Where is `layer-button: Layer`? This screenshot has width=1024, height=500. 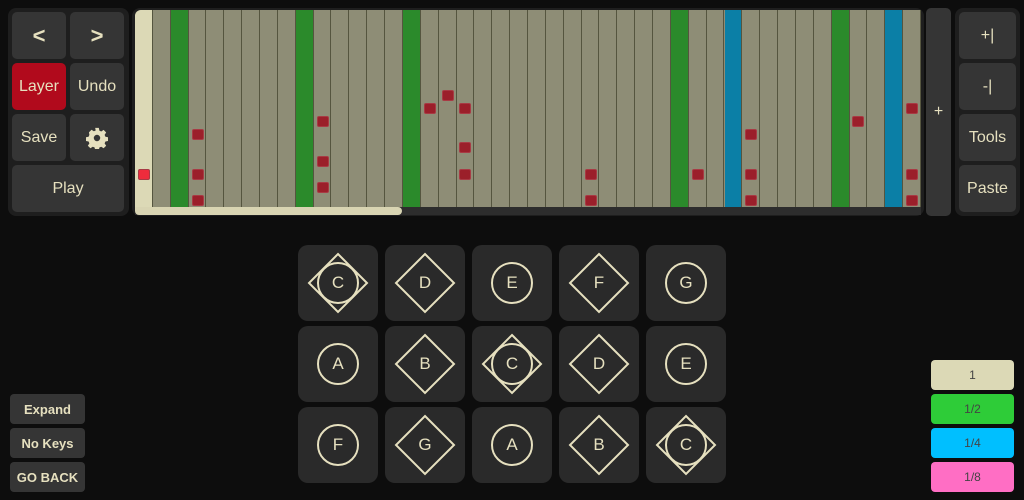 layer-button: Layer is located at coordinates (39, 86).